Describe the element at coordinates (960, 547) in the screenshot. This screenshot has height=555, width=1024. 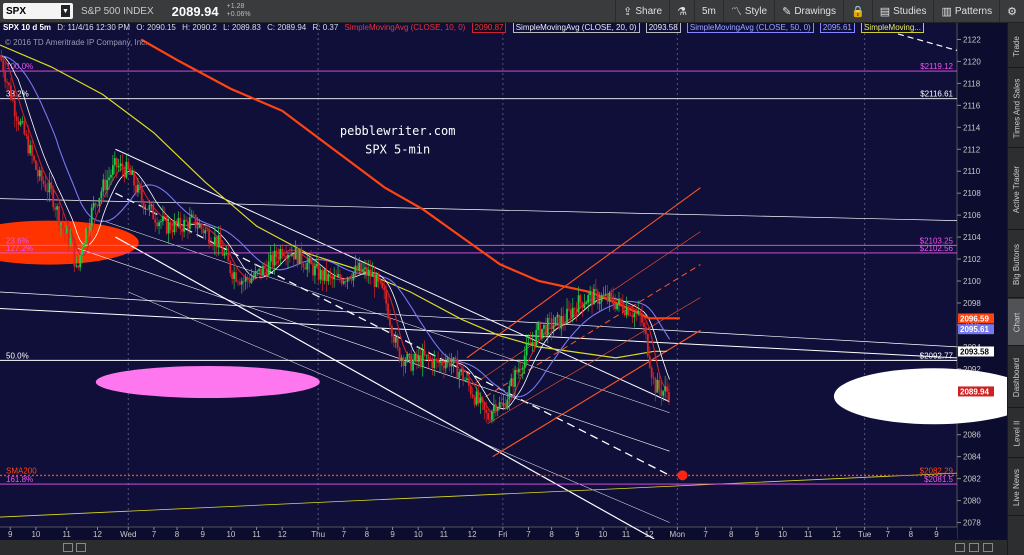
I see `scroll-left-icon` at that location.